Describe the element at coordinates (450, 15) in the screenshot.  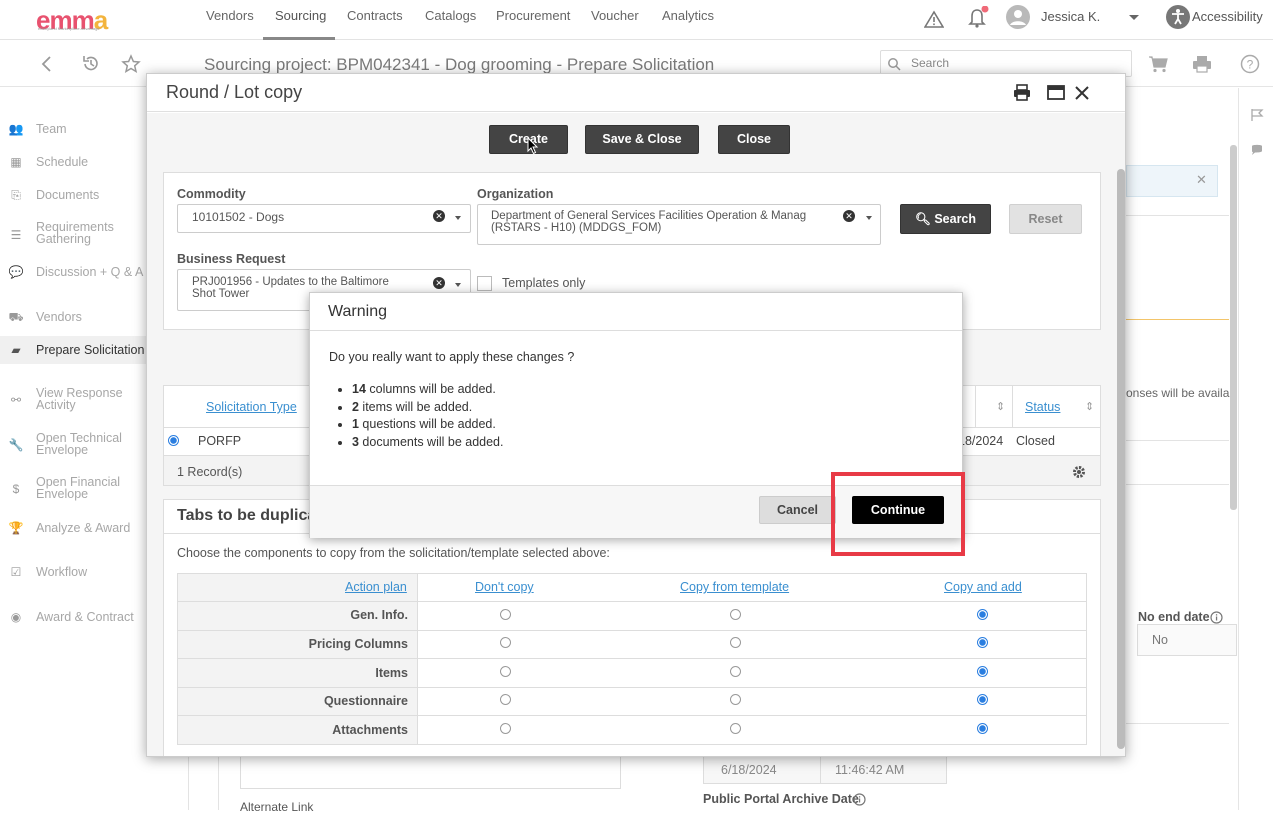
I see `nav-catalogs: Catalogs` at that location.